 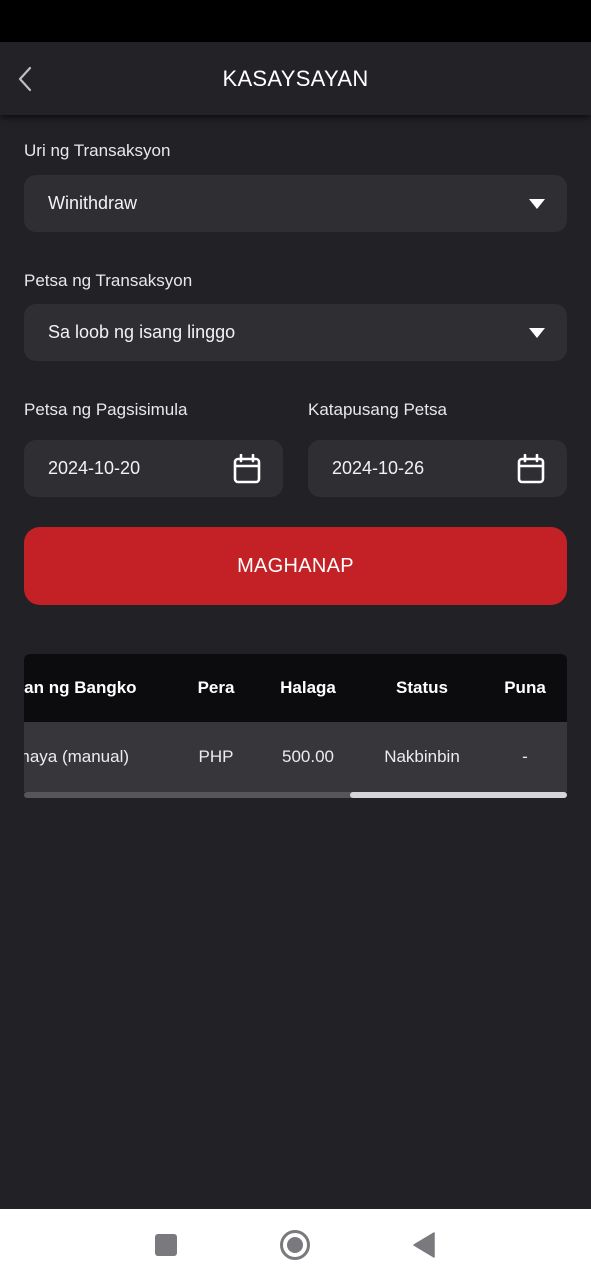 I want to click on circle-home-icon, so click(x=295, y=1245).